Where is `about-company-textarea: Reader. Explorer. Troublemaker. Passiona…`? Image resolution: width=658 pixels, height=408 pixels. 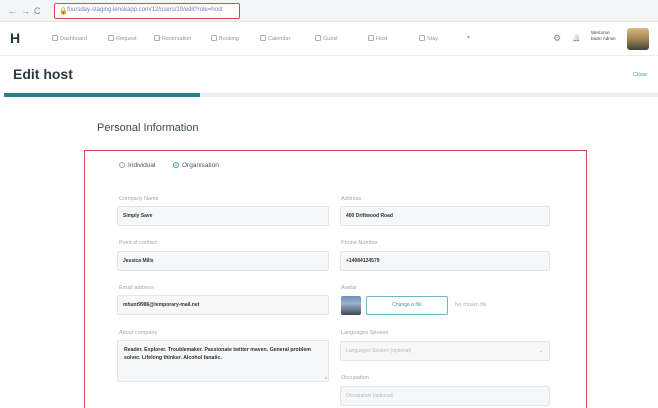 about-company-textarea: Reader. Explorer. Troublemaker. Passiona… is located at coordinates (223, 361).